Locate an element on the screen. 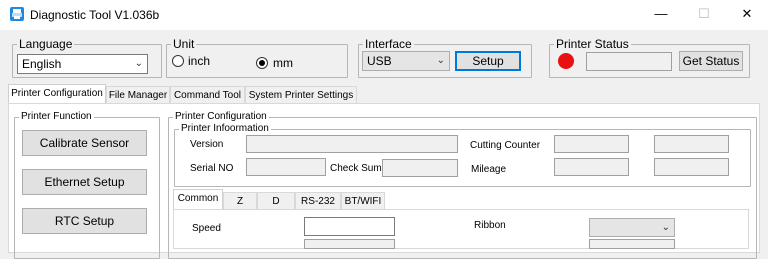  unit-label: Unit is located at coordinates (184, 44).